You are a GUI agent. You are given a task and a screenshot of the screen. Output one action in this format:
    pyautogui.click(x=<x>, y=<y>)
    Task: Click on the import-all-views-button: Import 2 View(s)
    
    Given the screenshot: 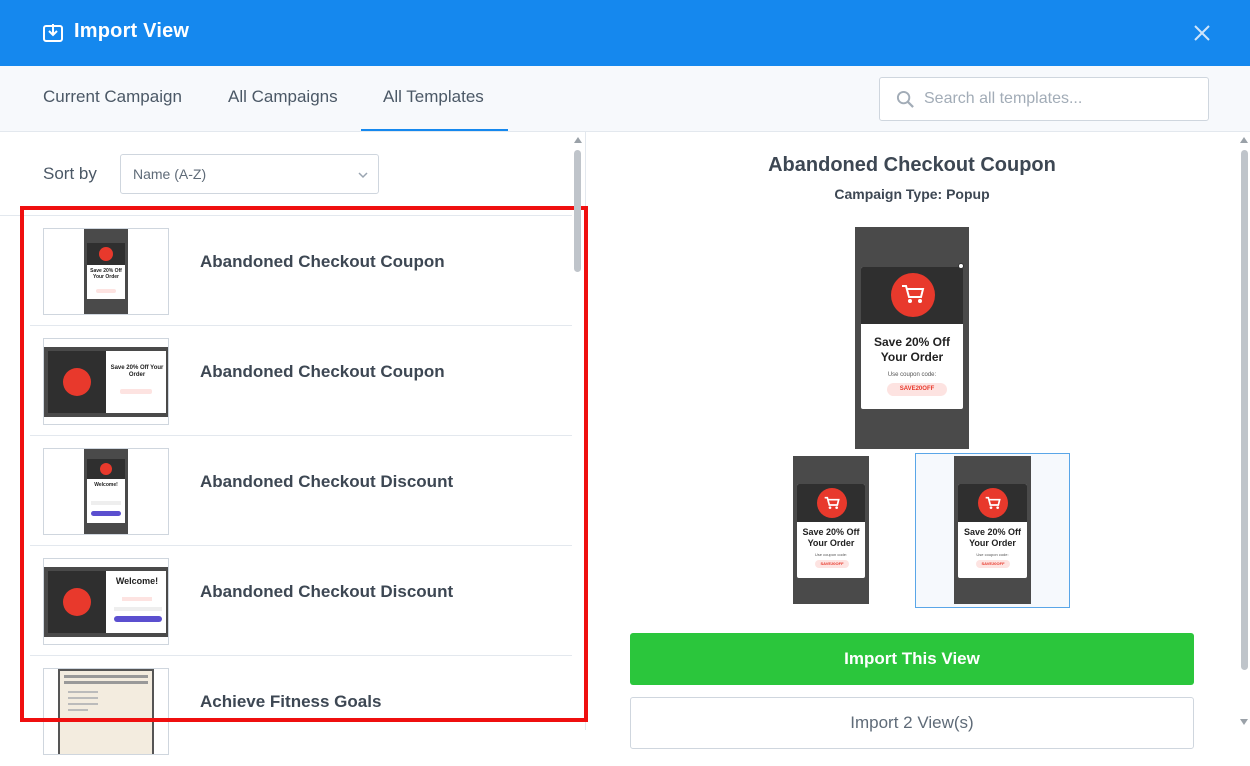 What is the action you would take?
    pyautogui.click(x=912, y=723)
    